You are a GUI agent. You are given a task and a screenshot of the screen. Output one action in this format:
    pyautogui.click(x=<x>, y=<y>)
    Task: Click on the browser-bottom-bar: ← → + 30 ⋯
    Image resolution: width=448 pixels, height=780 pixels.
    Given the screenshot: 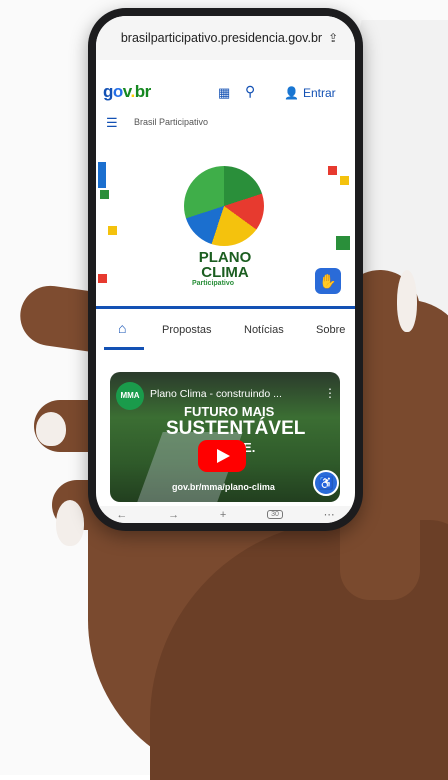 What is the action you would take?
    pyautogui.click(x=225, y=514)
    